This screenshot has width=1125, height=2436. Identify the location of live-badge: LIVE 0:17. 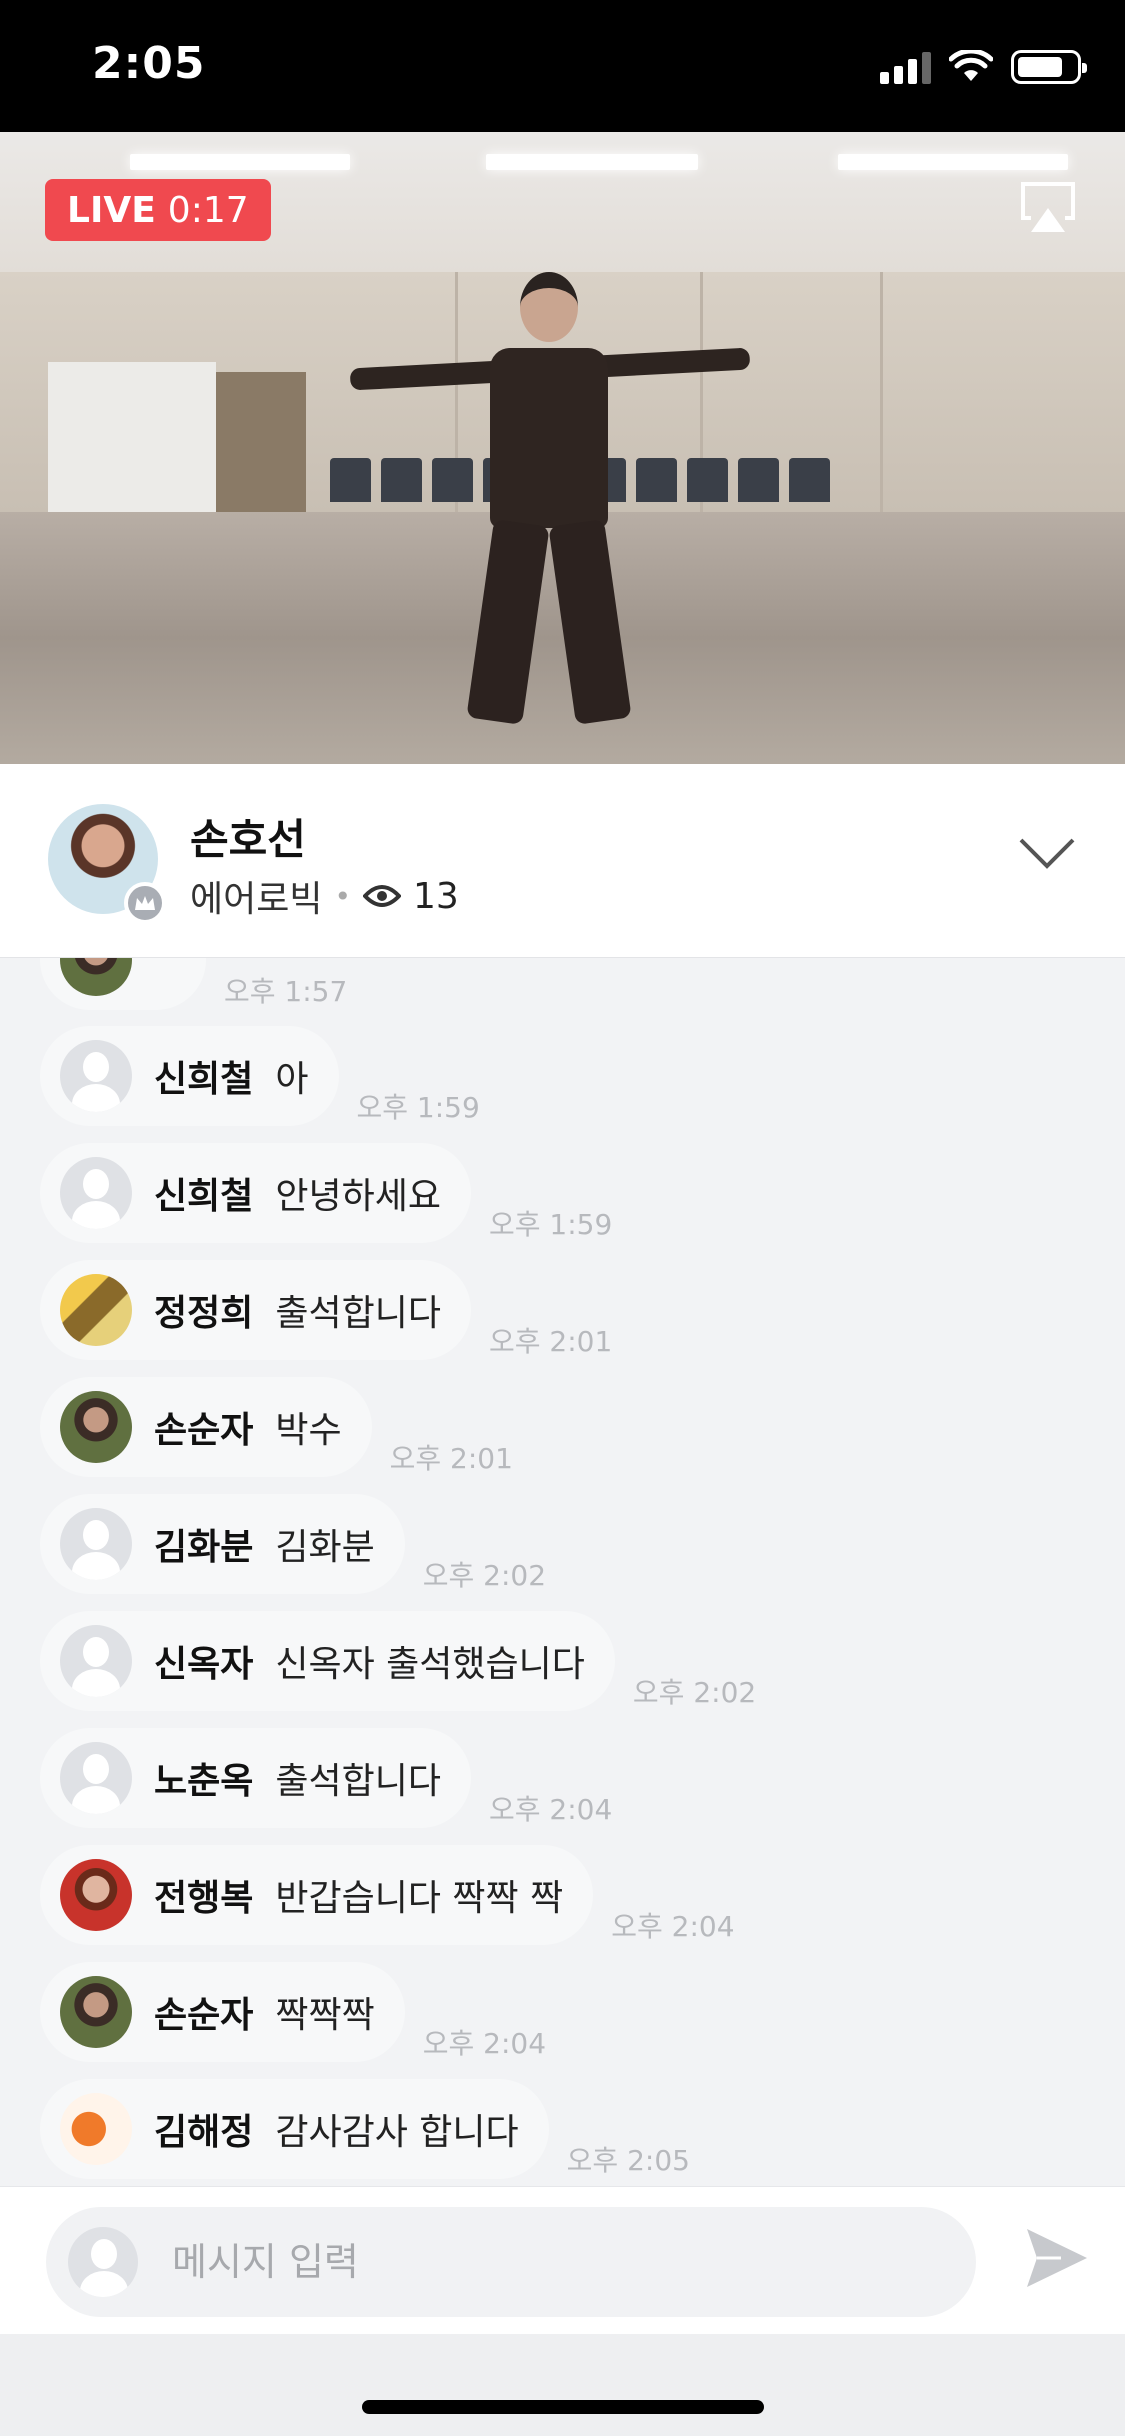
(158, 210).